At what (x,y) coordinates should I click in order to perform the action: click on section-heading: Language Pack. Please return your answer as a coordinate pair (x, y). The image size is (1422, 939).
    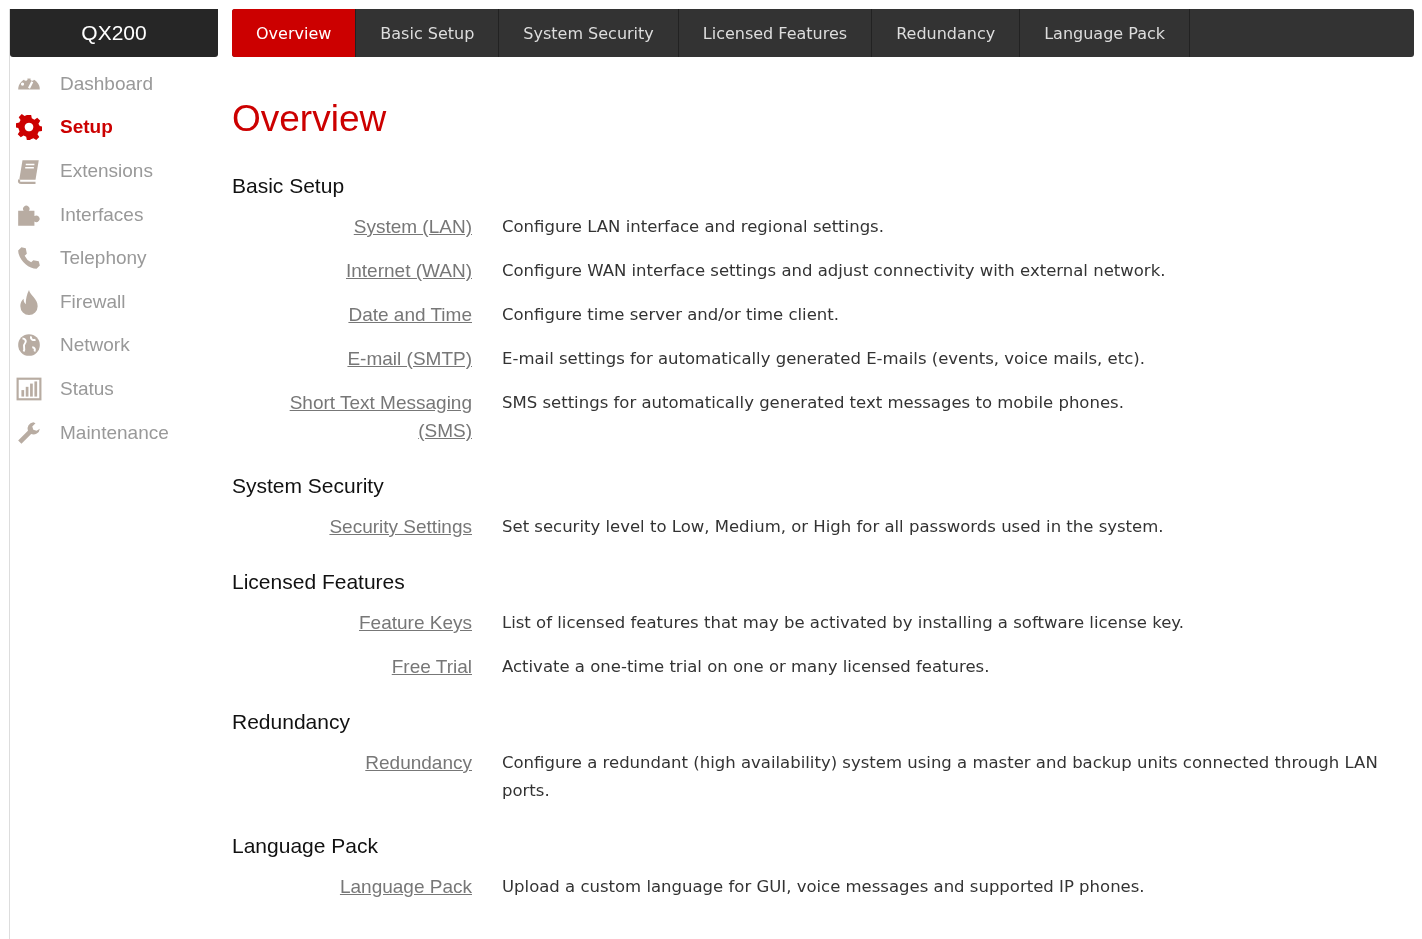
    Looking at the image, I should click on (305, 846).